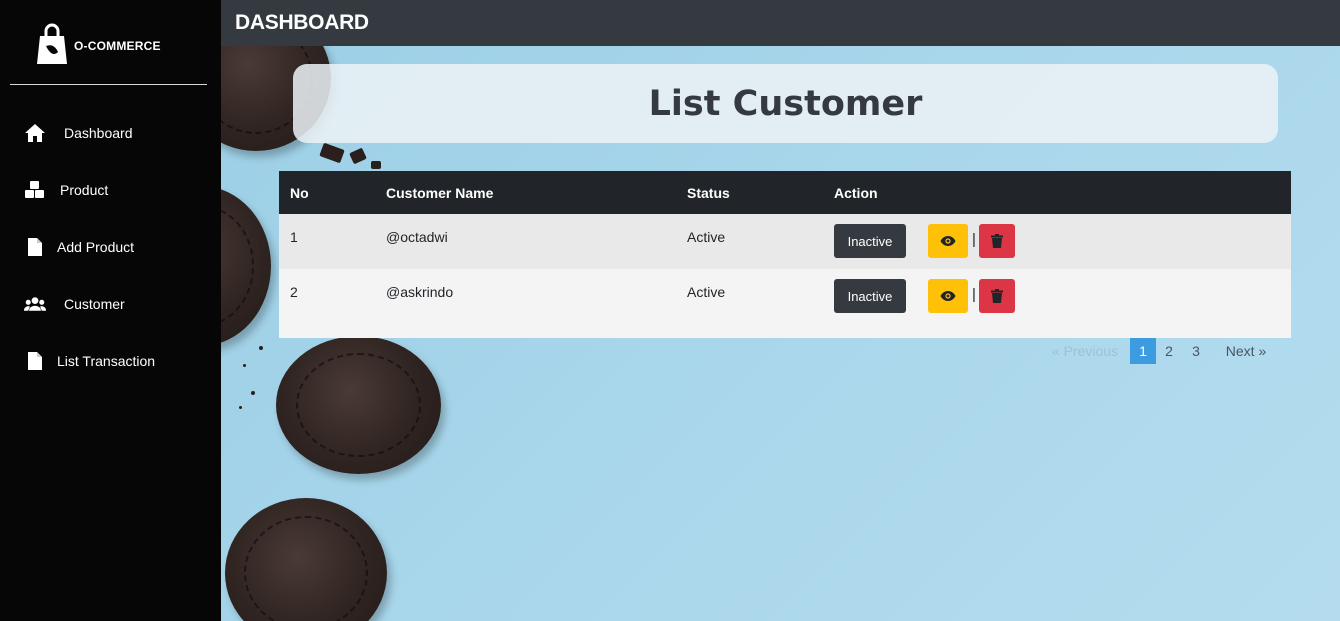 The height and width of the screenshot is (621, 1340). I want to click on shopping-bag-logo-icon, so click(52, 43).